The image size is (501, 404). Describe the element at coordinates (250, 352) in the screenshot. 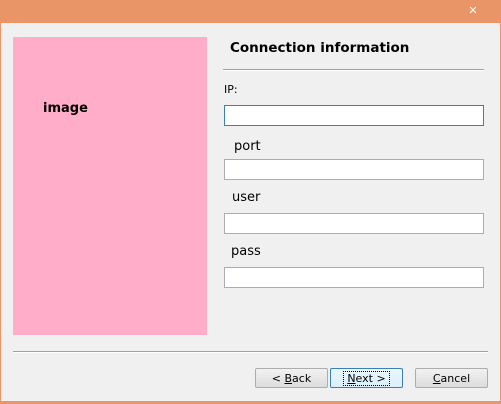

I see `button-divider` at that location.